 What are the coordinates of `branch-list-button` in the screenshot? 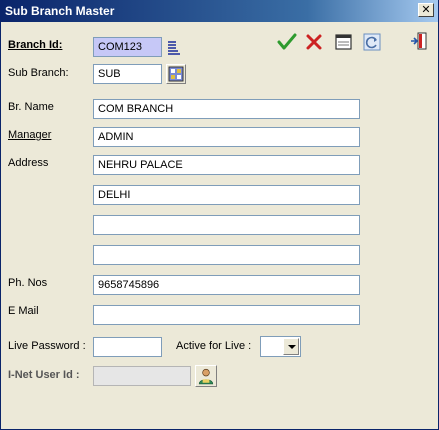 It's located at (176, 48).